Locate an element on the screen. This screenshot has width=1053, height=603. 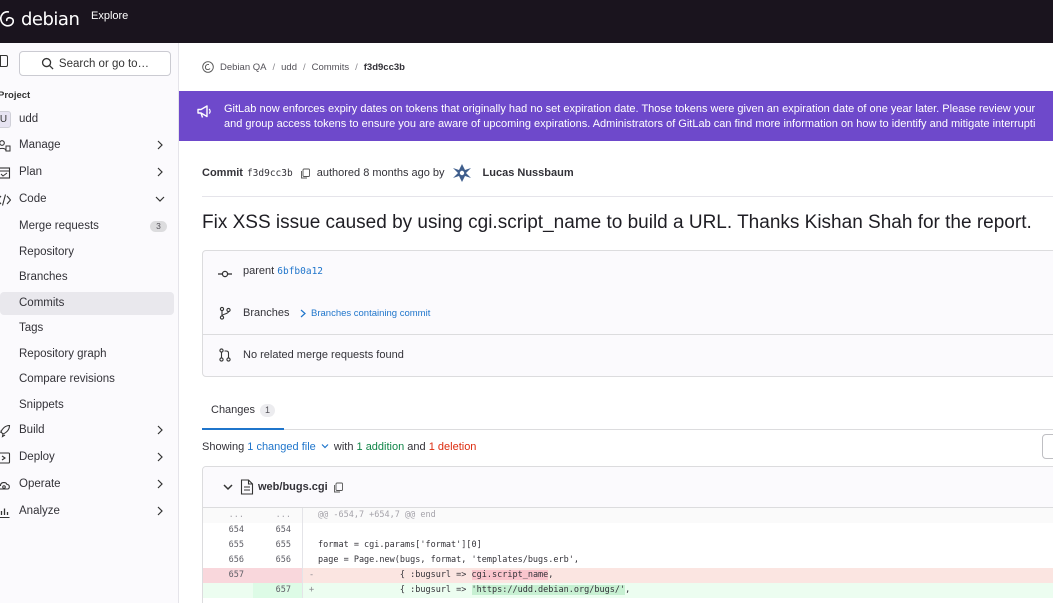
project-link: U udd is located at coordinates (87, 120).